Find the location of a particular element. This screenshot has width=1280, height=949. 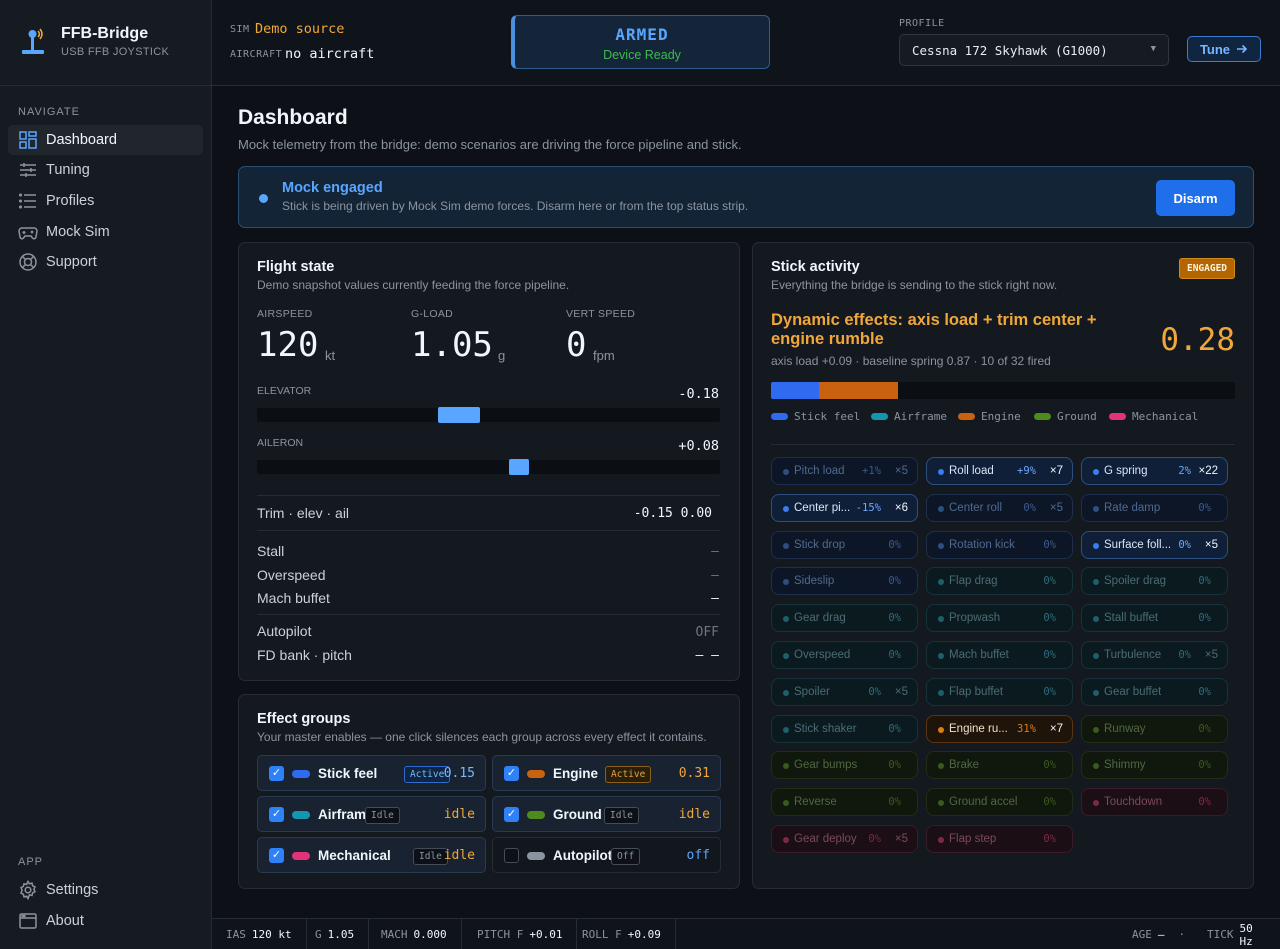

effect-name: Spoiler is located at coordinates (812, 691).